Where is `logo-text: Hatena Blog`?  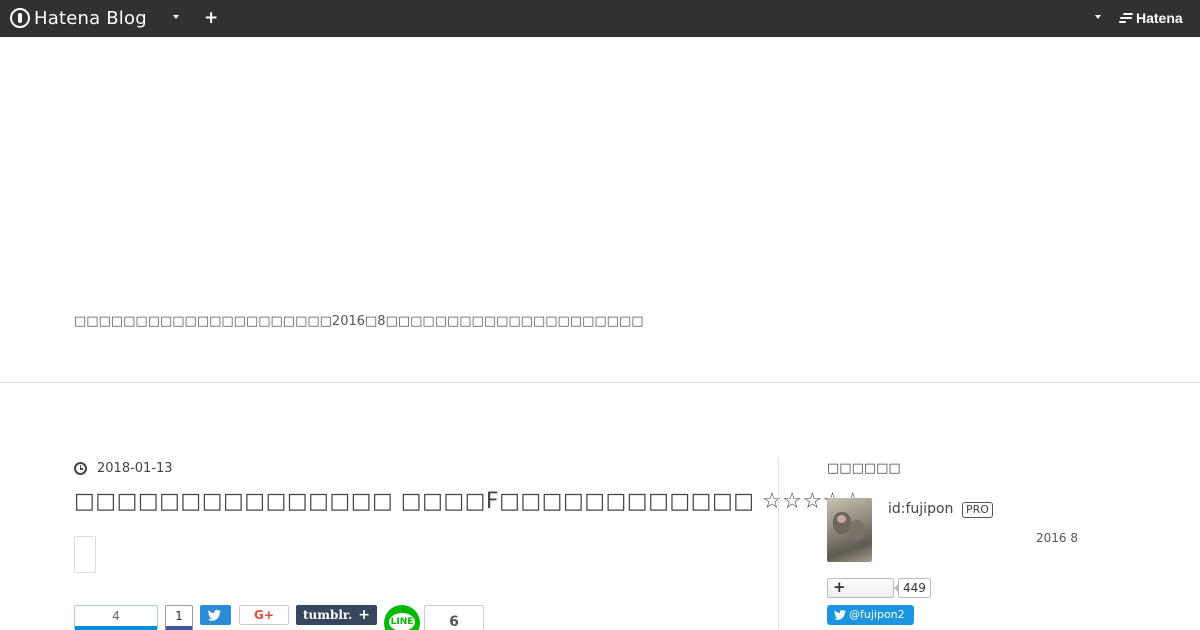 logo-text: Hatena Blog is located at coordinates (90, 18).